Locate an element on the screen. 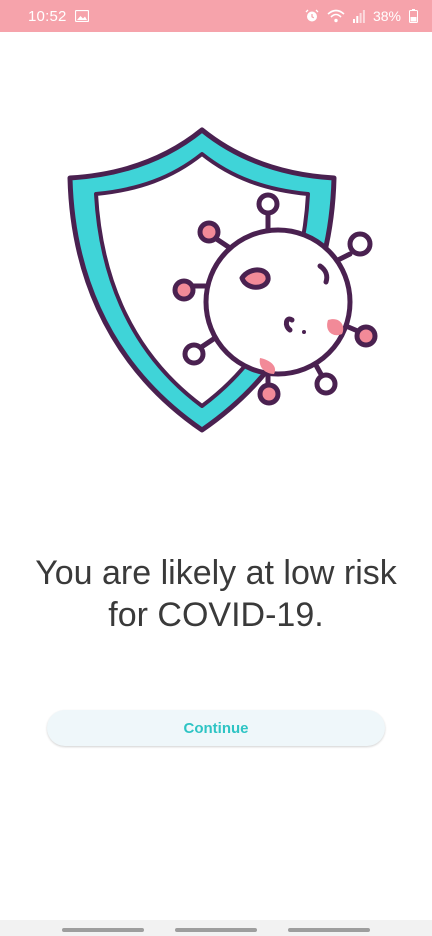  navigation-bar is located at coordinates (216, 928).